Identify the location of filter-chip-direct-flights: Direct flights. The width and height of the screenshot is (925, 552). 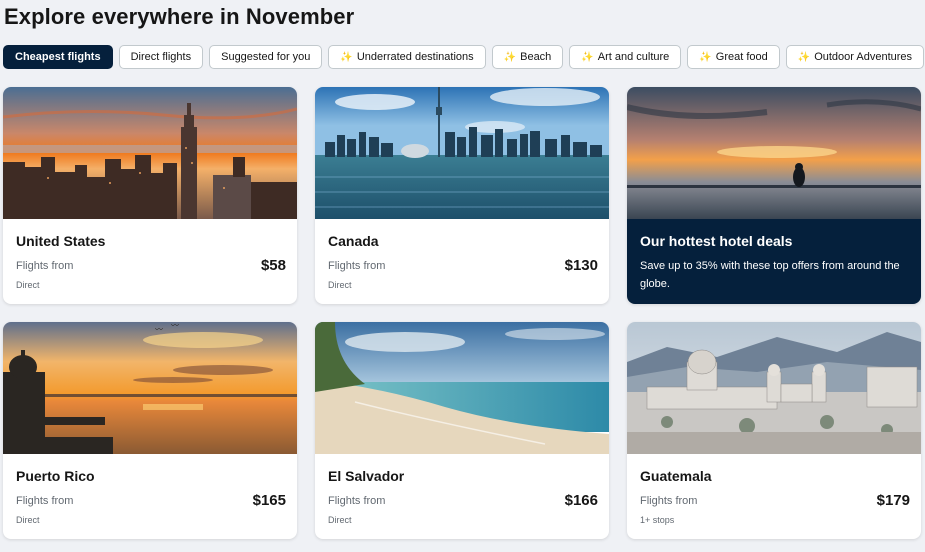
(161, 57).